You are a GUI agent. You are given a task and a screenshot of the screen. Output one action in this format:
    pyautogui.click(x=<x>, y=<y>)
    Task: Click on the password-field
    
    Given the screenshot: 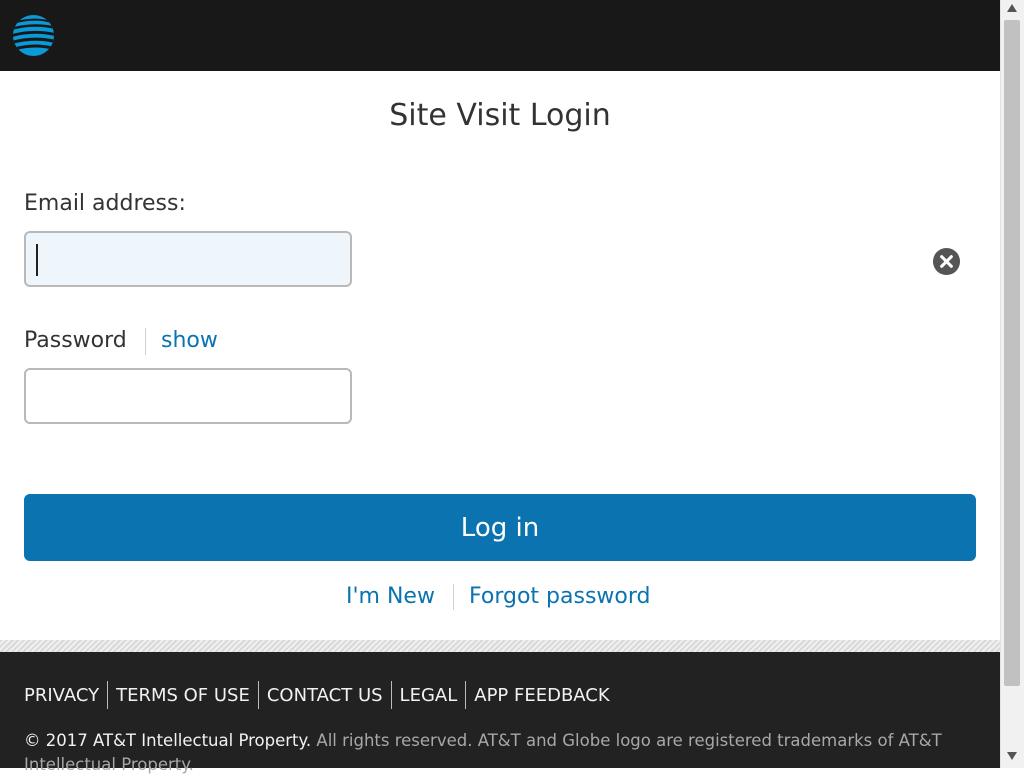 What is the action you would take?
    pyautogui.click(x=188, y=396)
    